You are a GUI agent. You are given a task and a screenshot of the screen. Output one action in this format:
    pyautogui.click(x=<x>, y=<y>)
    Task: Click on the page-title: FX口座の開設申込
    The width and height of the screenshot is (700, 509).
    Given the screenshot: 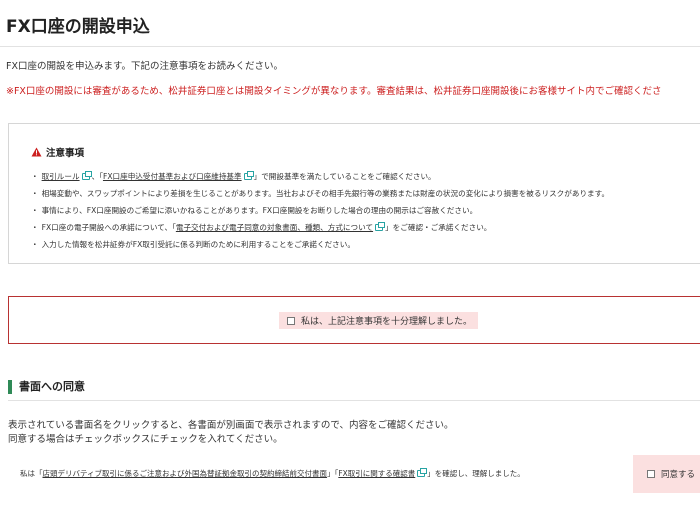 What is the action you would take?
    pyautogui.click(x=78, y=27)
    